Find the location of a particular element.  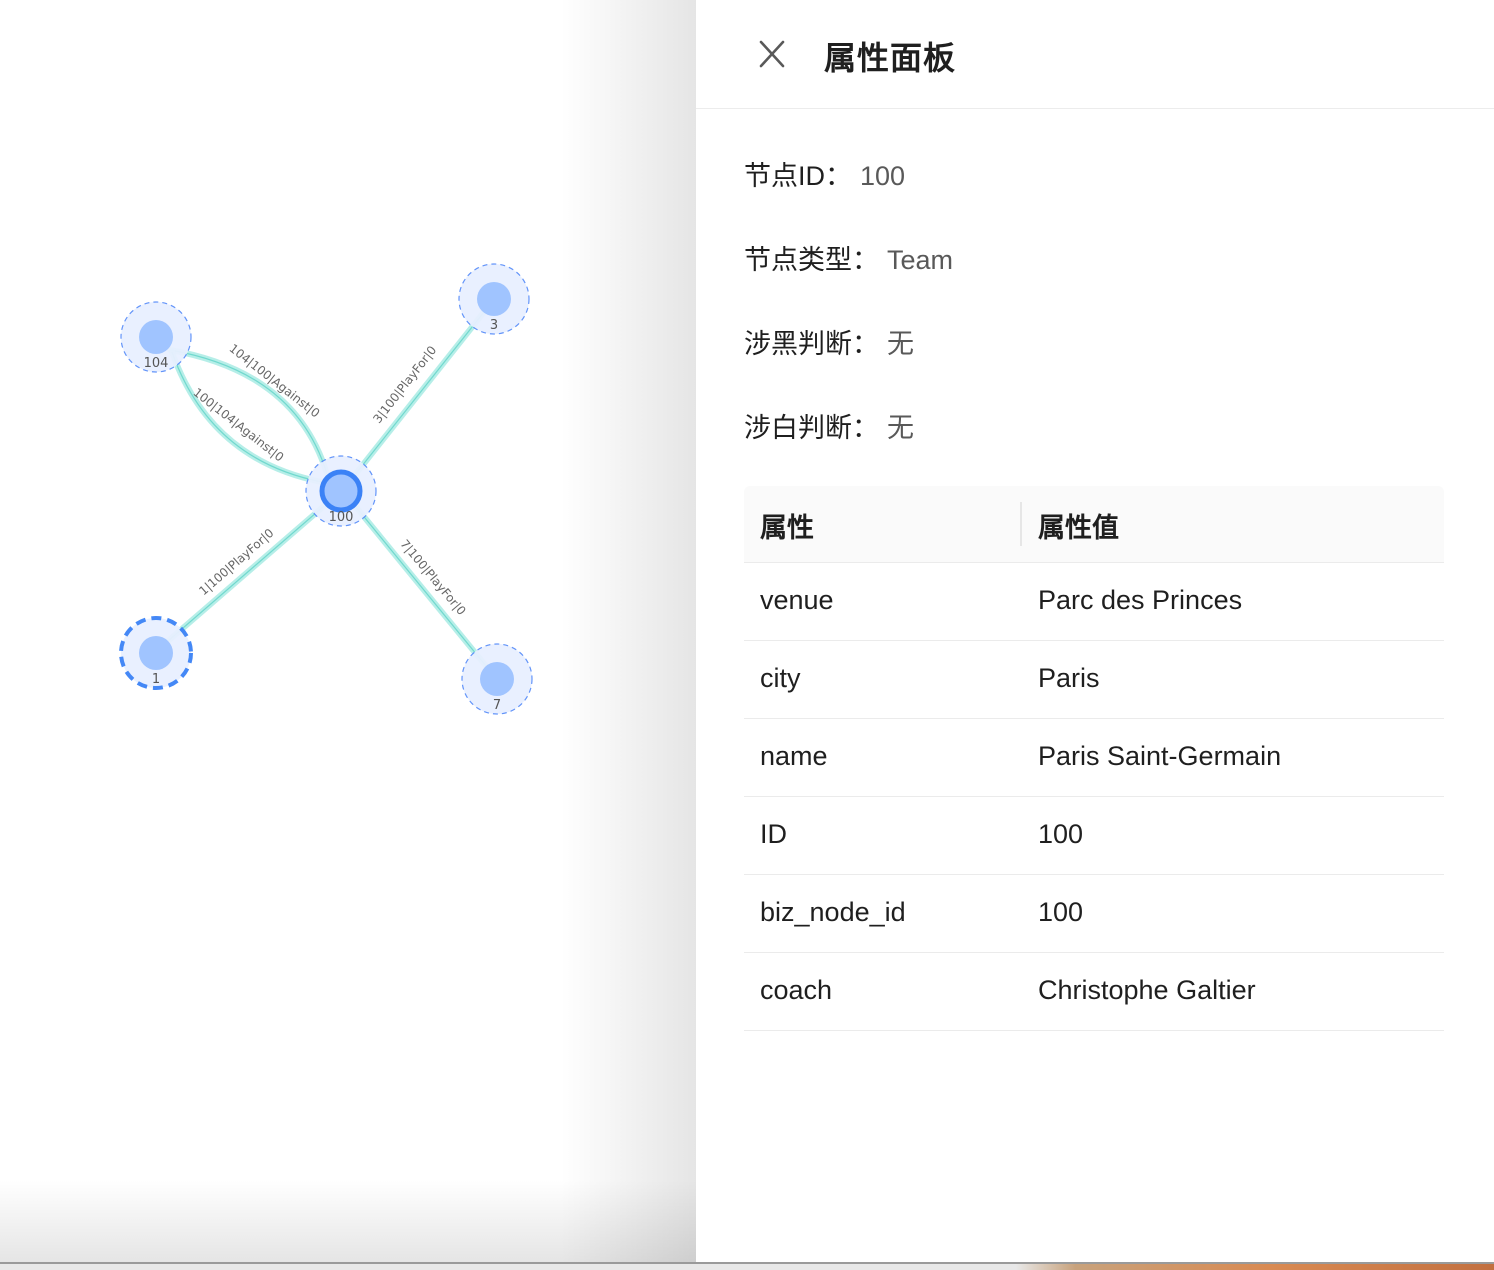

node-label: 7 is located at coordinates (497, 705).